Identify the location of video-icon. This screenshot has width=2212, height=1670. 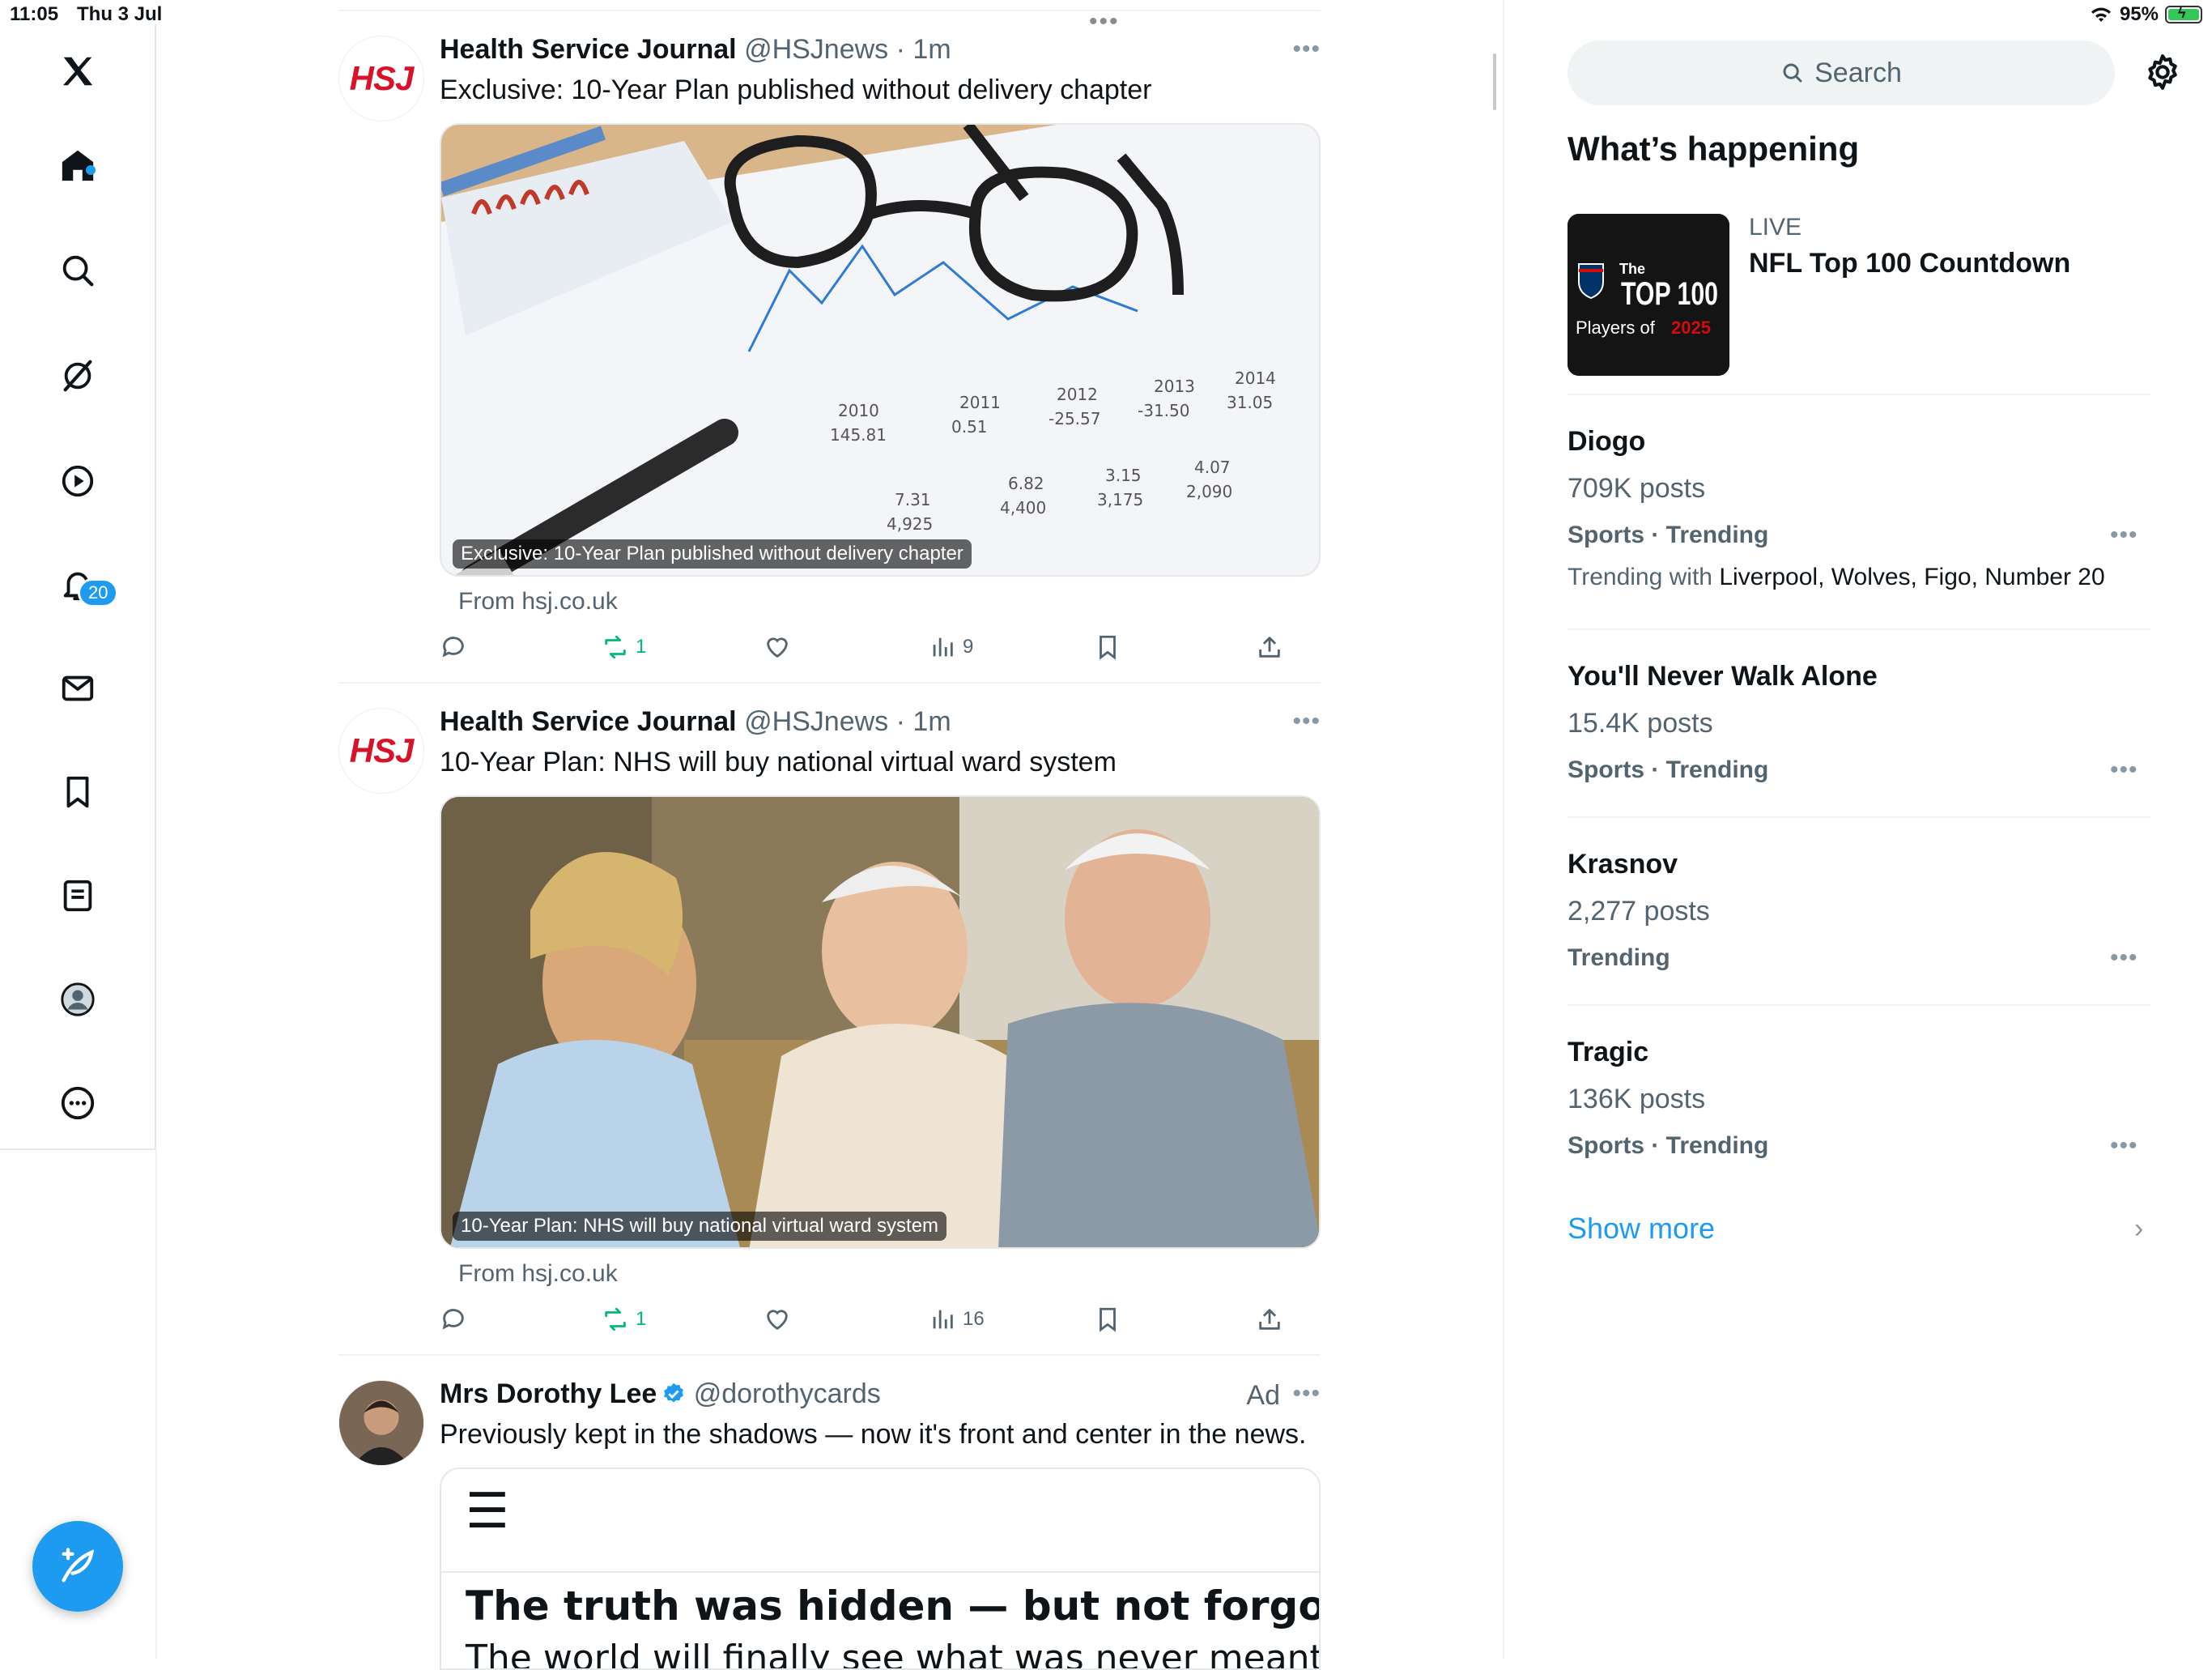
(77, 481).